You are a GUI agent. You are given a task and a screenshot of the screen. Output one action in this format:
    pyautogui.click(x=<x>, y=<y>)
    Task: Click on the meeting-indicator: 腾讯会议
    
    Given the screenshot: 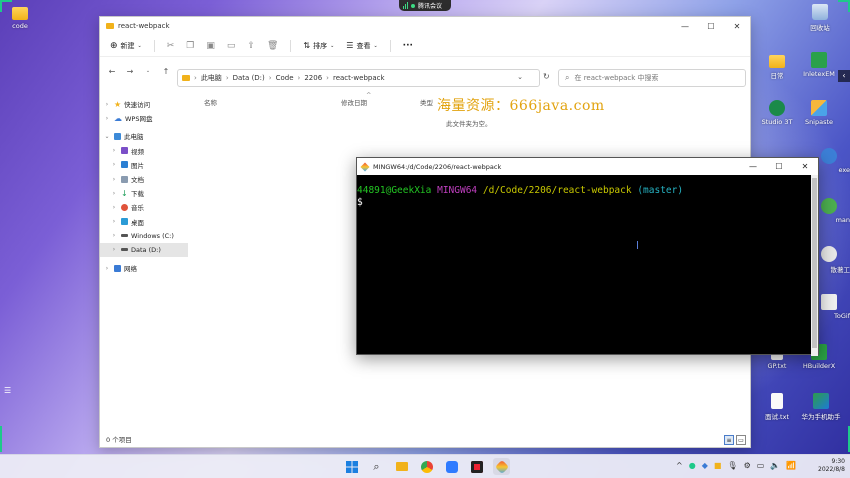 What is the action you would take?
    pyautogui.click(x=425, y=5)
    